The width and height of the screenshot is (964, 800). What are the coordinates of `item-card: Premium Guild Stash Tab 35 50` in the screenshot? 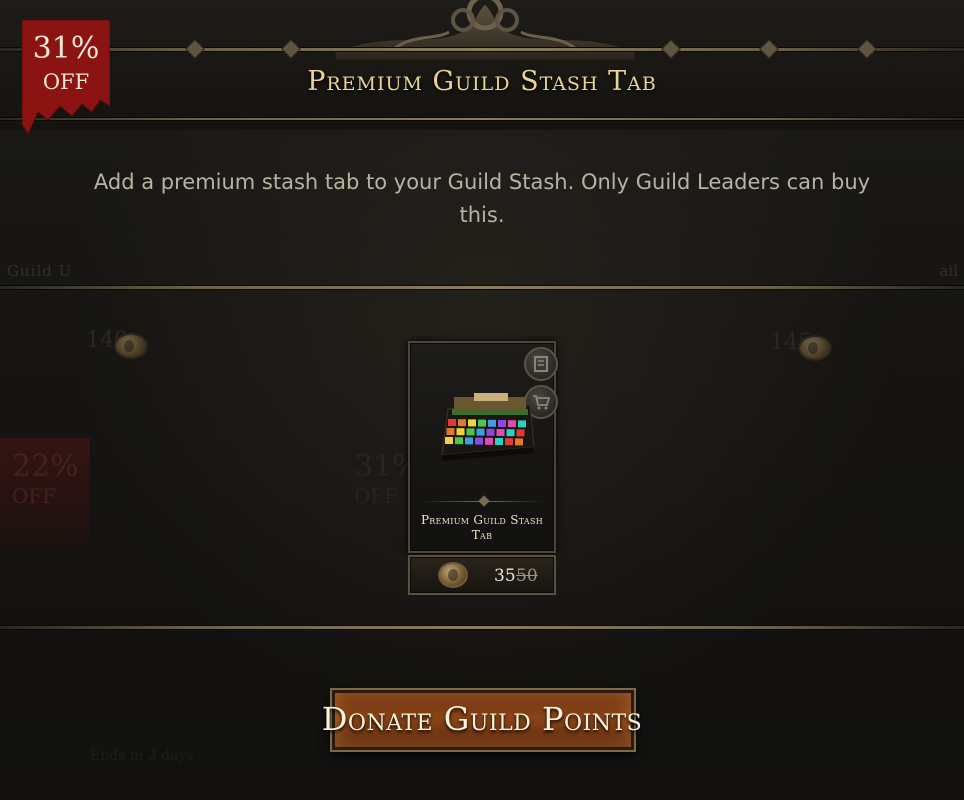 It's located at (483, 469).